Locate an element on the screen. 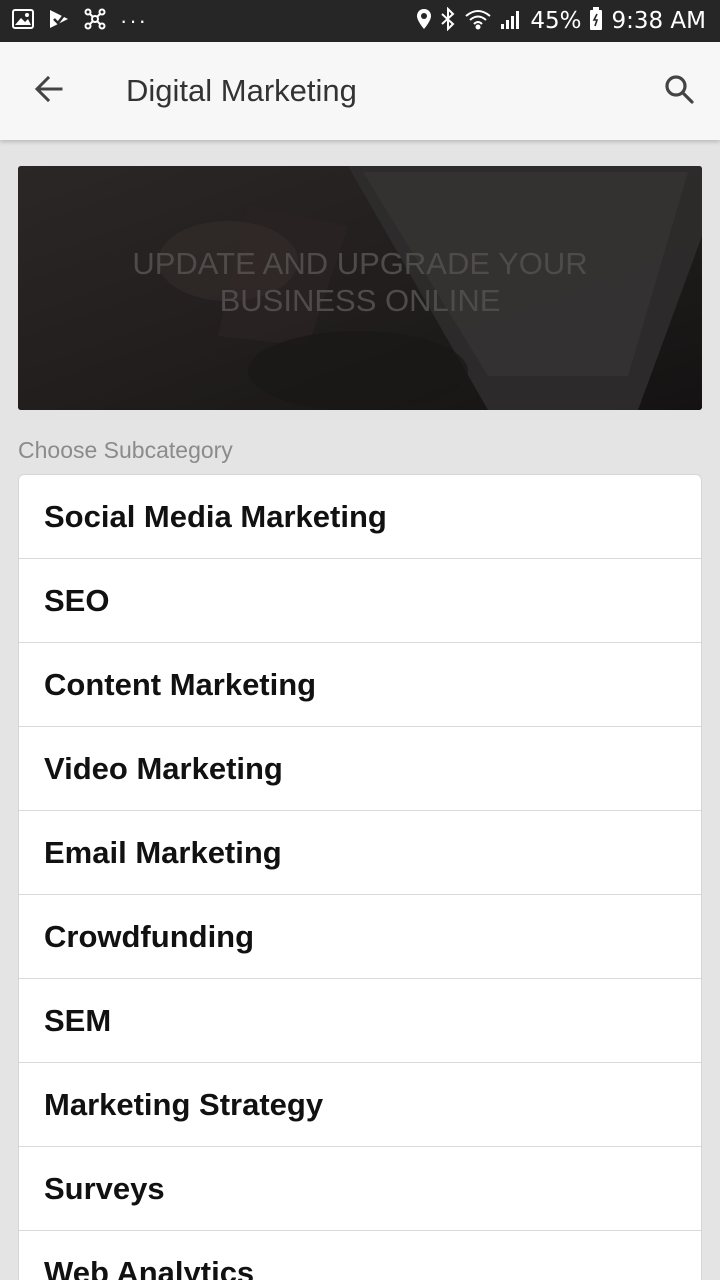 The image size is (720, 1280). subcategory-item-seo: SEO is located at coordinates (360, 601).